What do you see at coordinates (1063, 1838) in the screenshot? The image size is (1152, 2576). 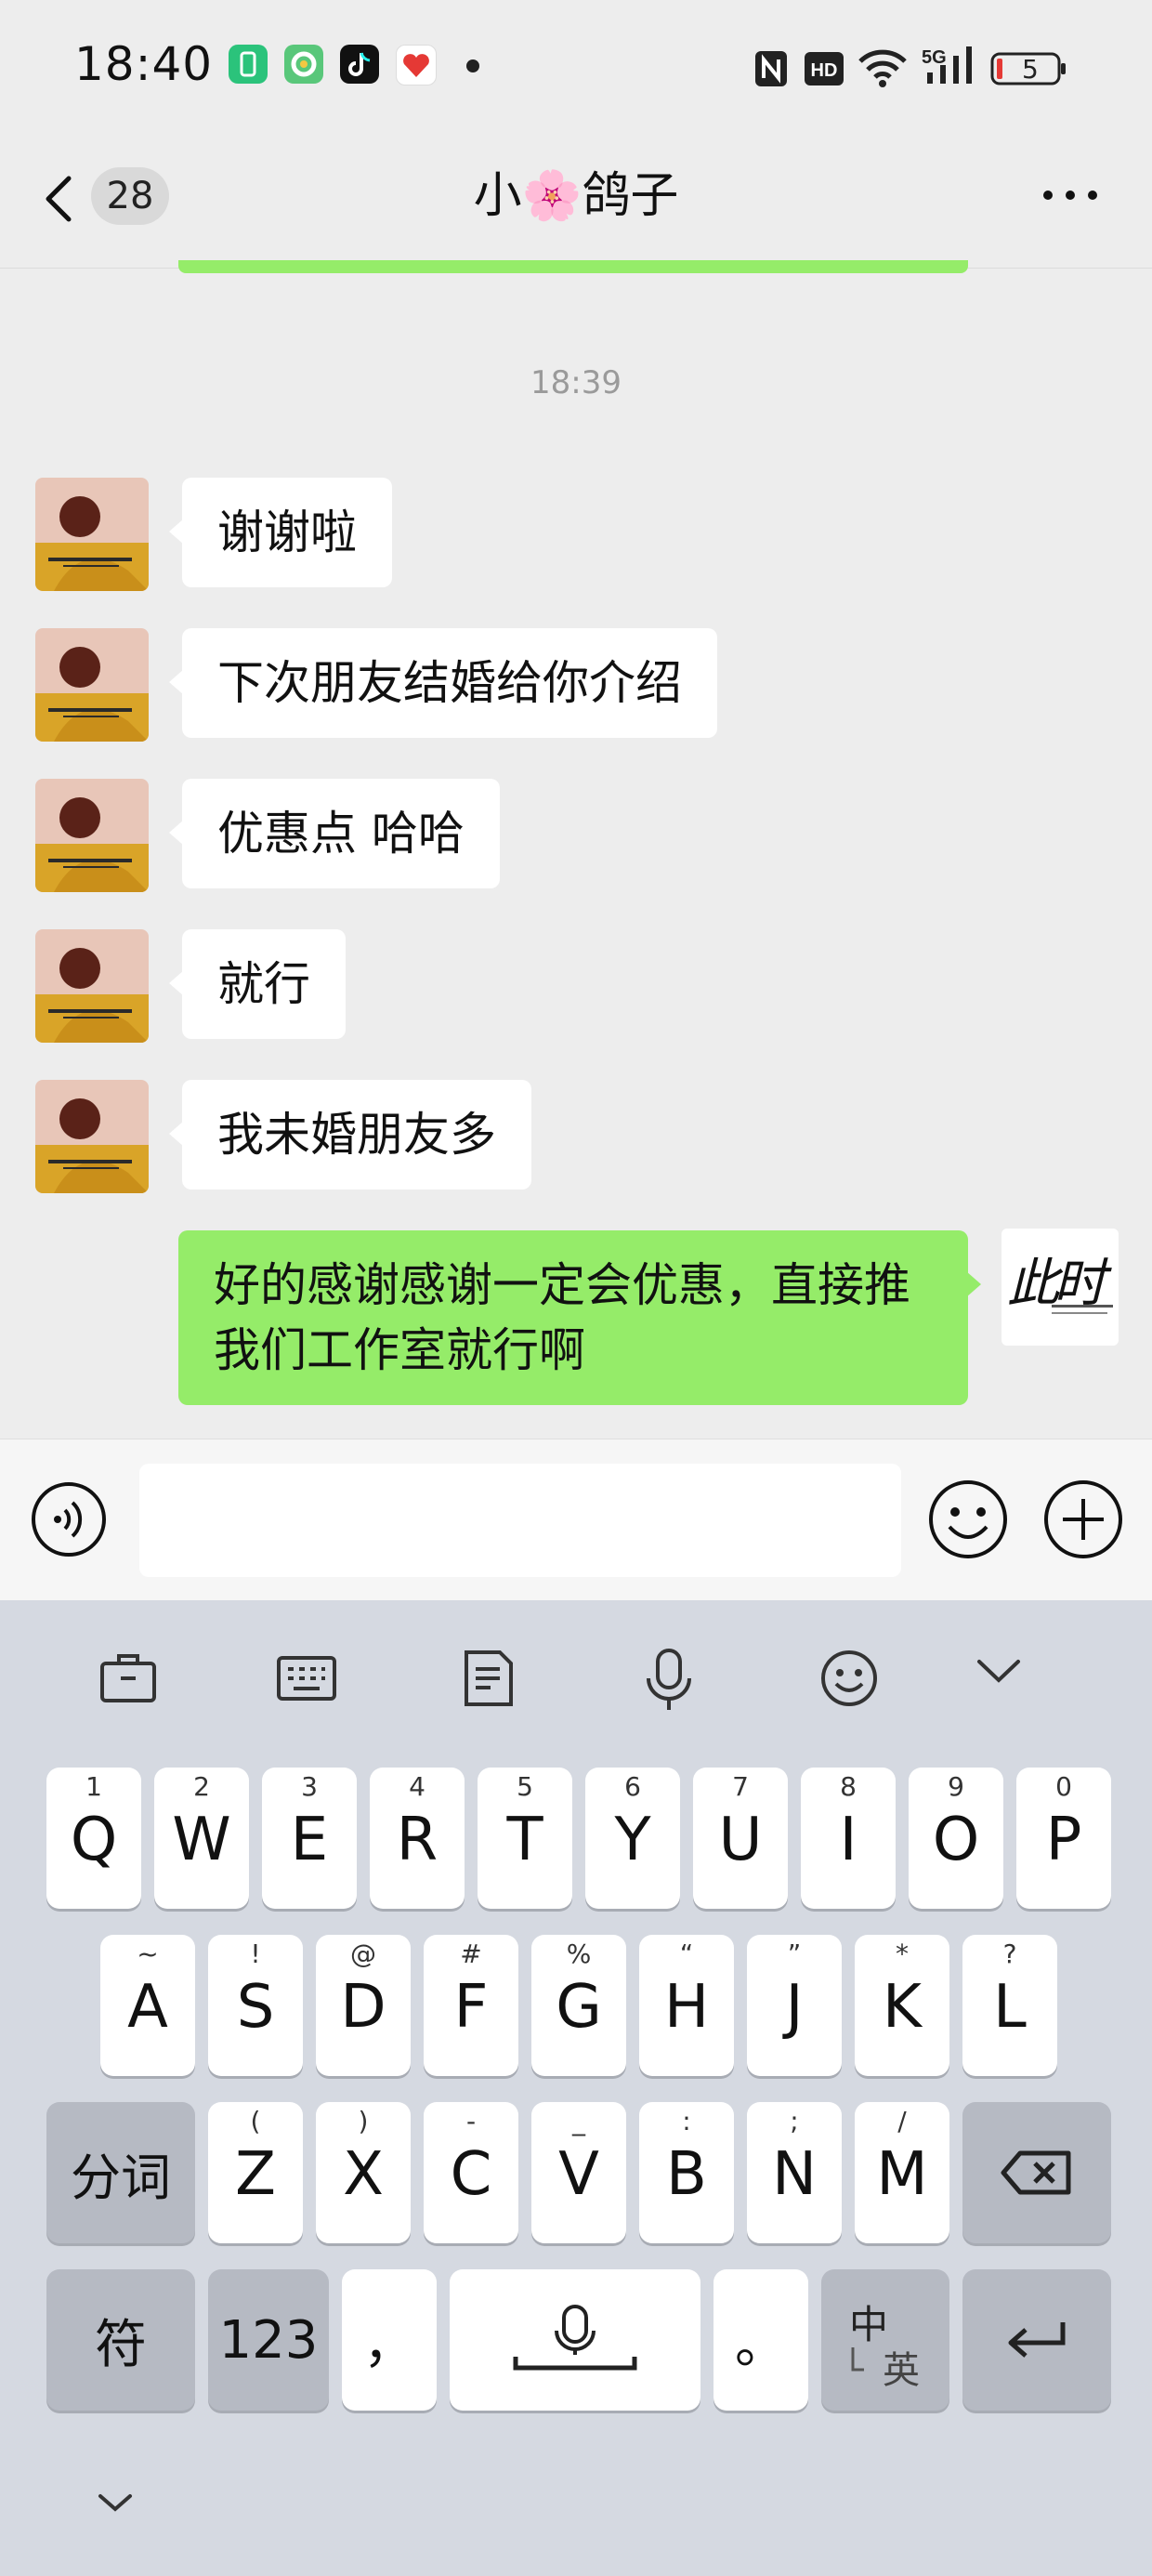 I see `key-p: 0P` at bounding box center [1063, 1838].